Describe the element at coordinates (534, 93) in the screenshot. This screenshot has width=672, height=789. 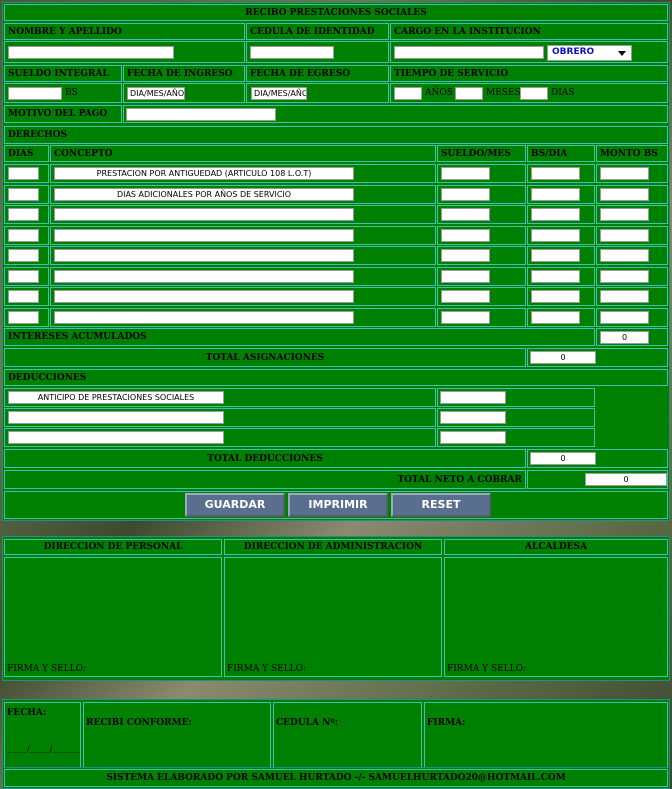
I see `dias-servicio-input` at that location.